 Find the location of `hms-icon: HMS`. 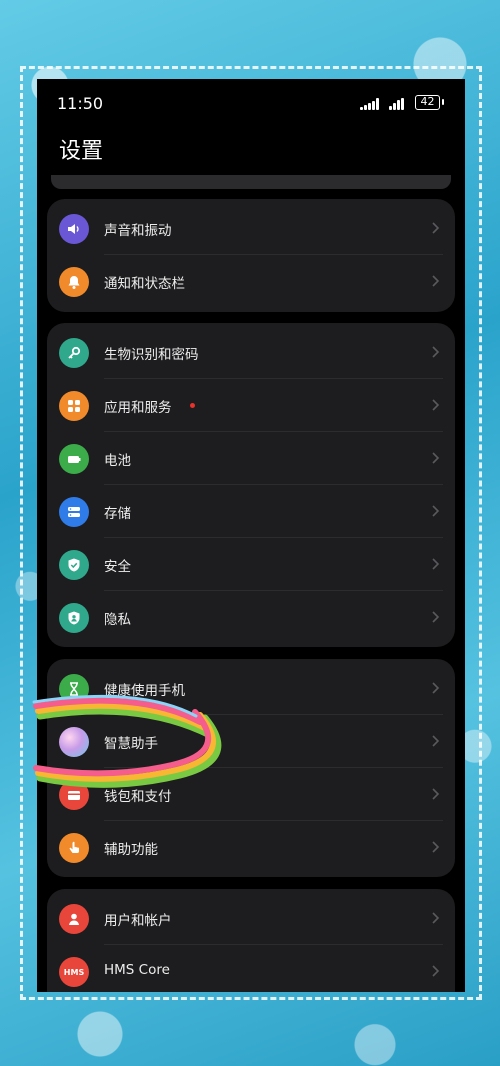

hms-icon: HMS is located at coordinates (74, 972).